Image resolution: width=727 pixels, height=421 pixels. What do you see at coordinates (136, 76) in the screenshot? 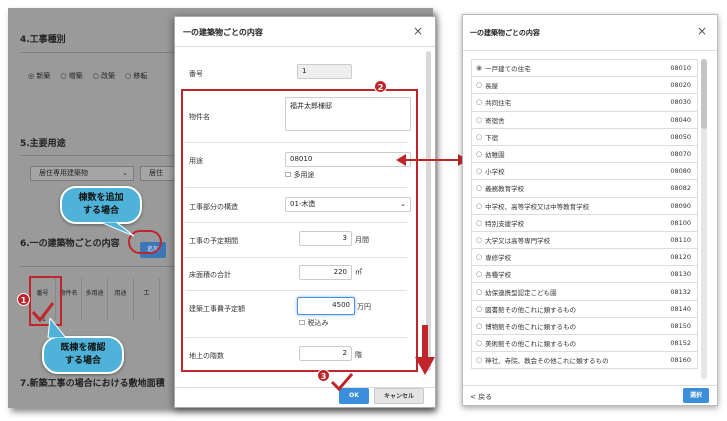
I see `radio-relocation: ○ 移転` at bounding box center [136, 76].